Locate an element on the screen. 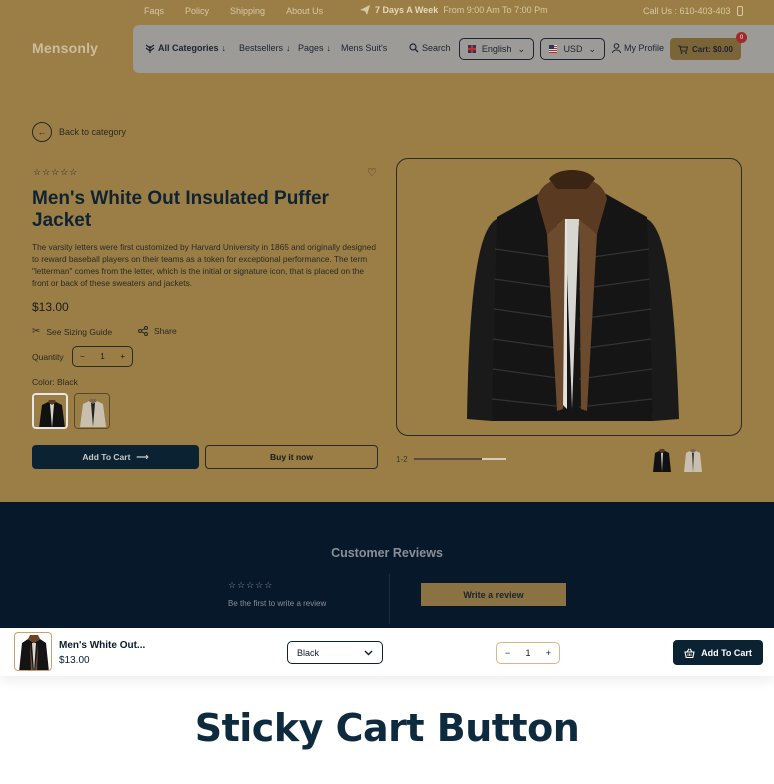  search-label: Search is located at coordinates (436, 48).